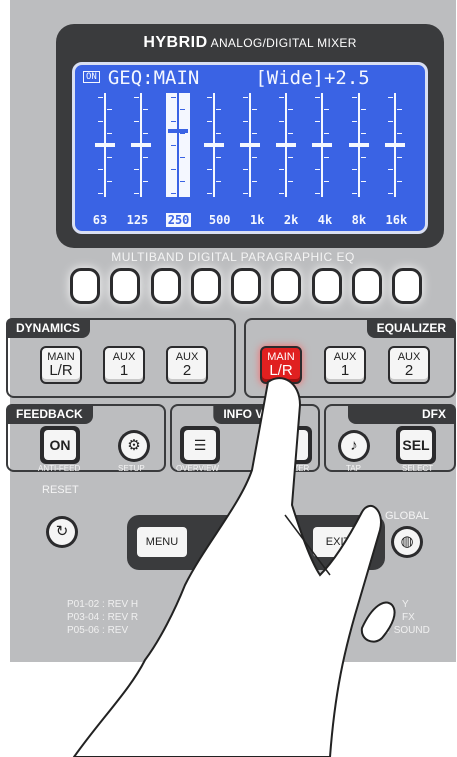  What do you see at coordinates (91, 77) in the screenshot?
I see `on-indicator: ON` at bounding box center [91, 77].